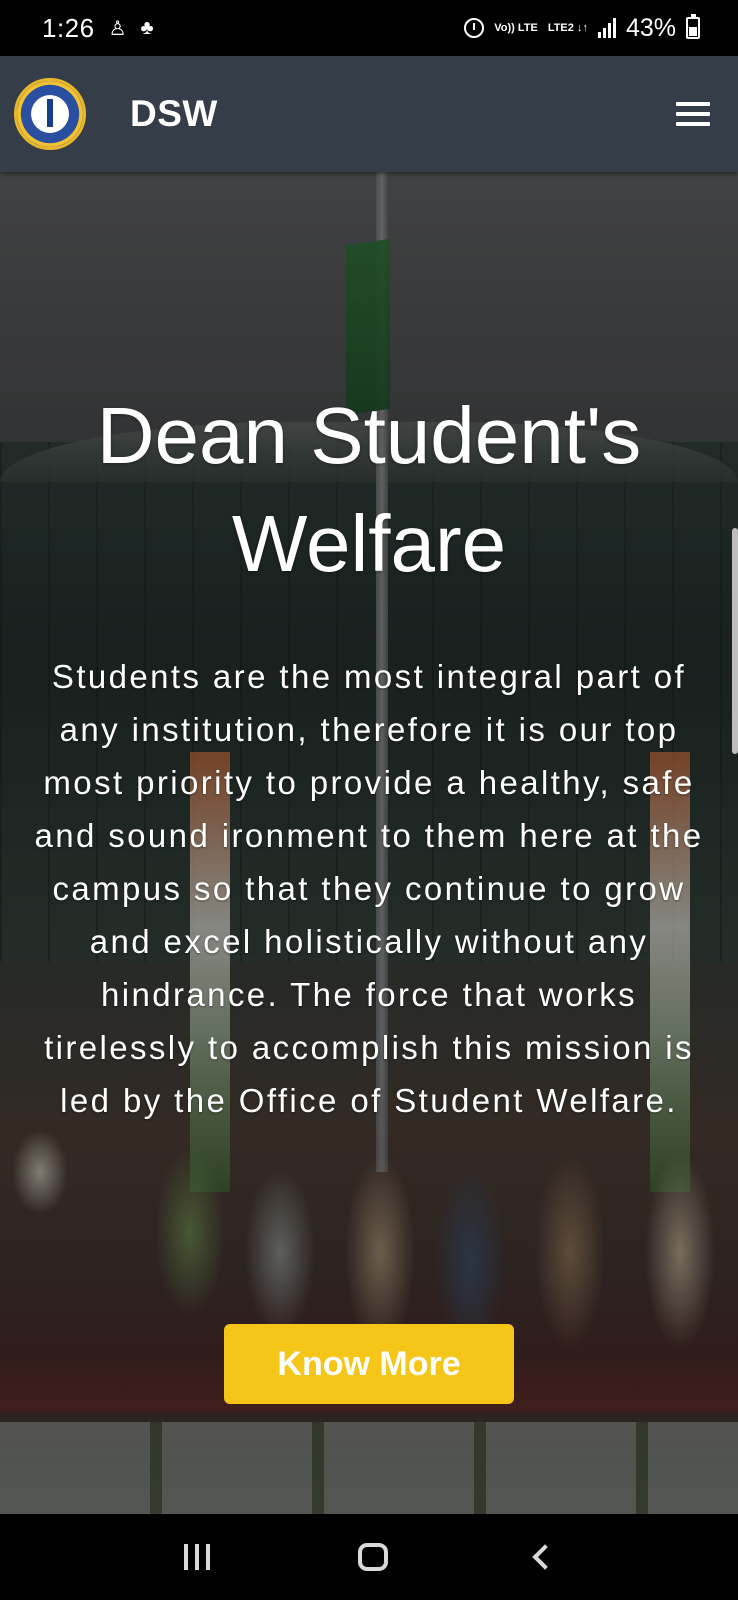  I want to click on battery-percent: 43%, so click(650, 27).